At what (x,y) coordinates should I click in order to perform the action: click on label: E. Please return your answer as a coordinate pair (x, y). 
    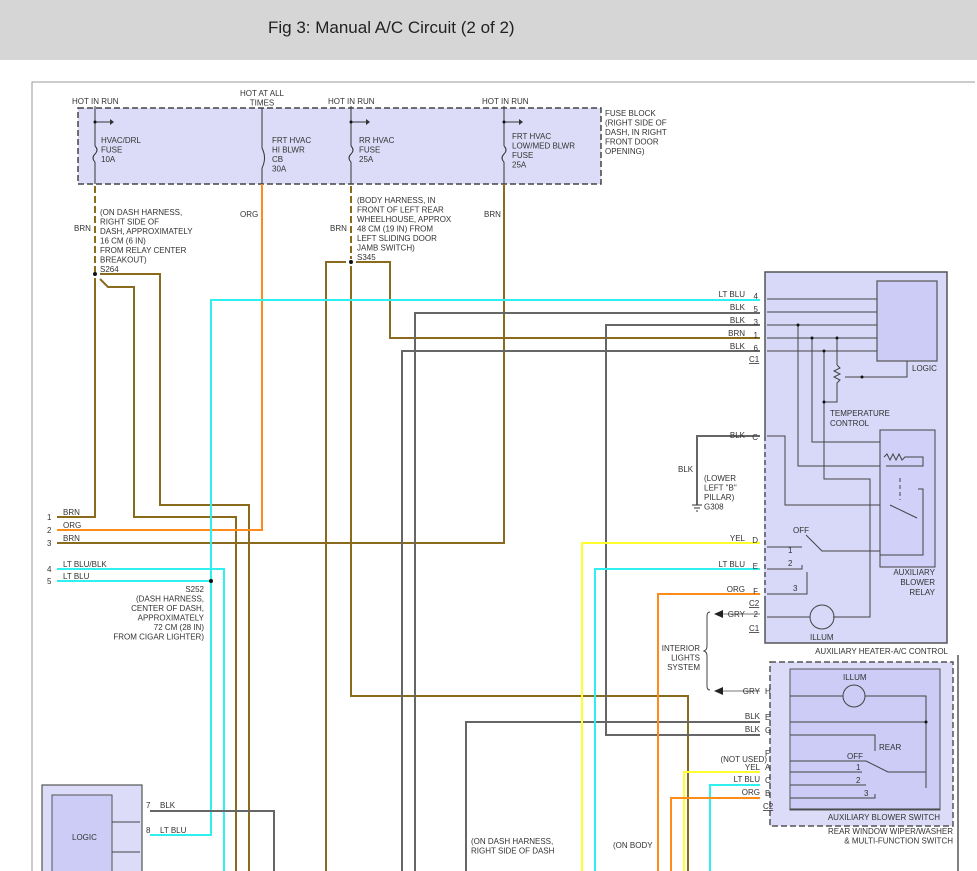
    Looking at the image, I should click on (767, 717).